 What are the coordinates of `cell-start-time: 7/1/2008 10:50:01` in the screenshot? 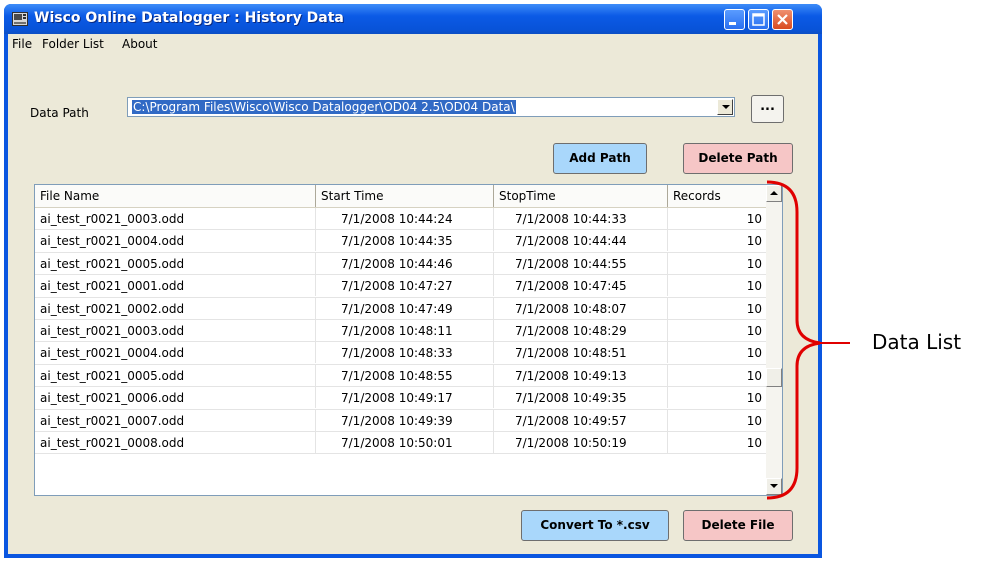 It's located at (405, 442).